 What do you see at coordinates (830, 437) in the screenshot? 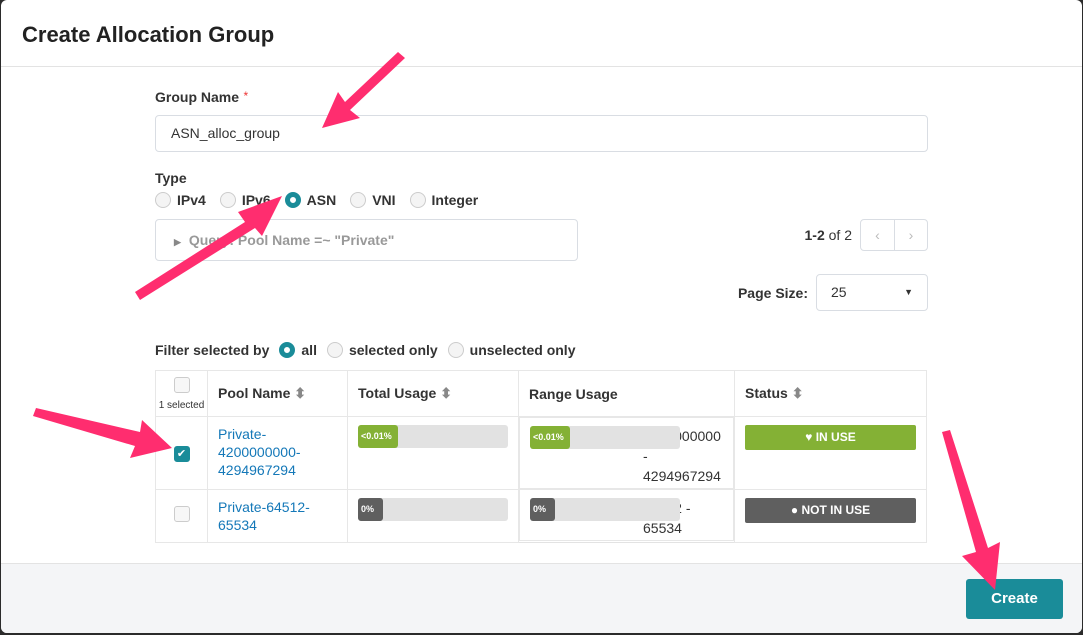
I see `status-badge: ♥ IN USE` at bounding box center [830, 437].